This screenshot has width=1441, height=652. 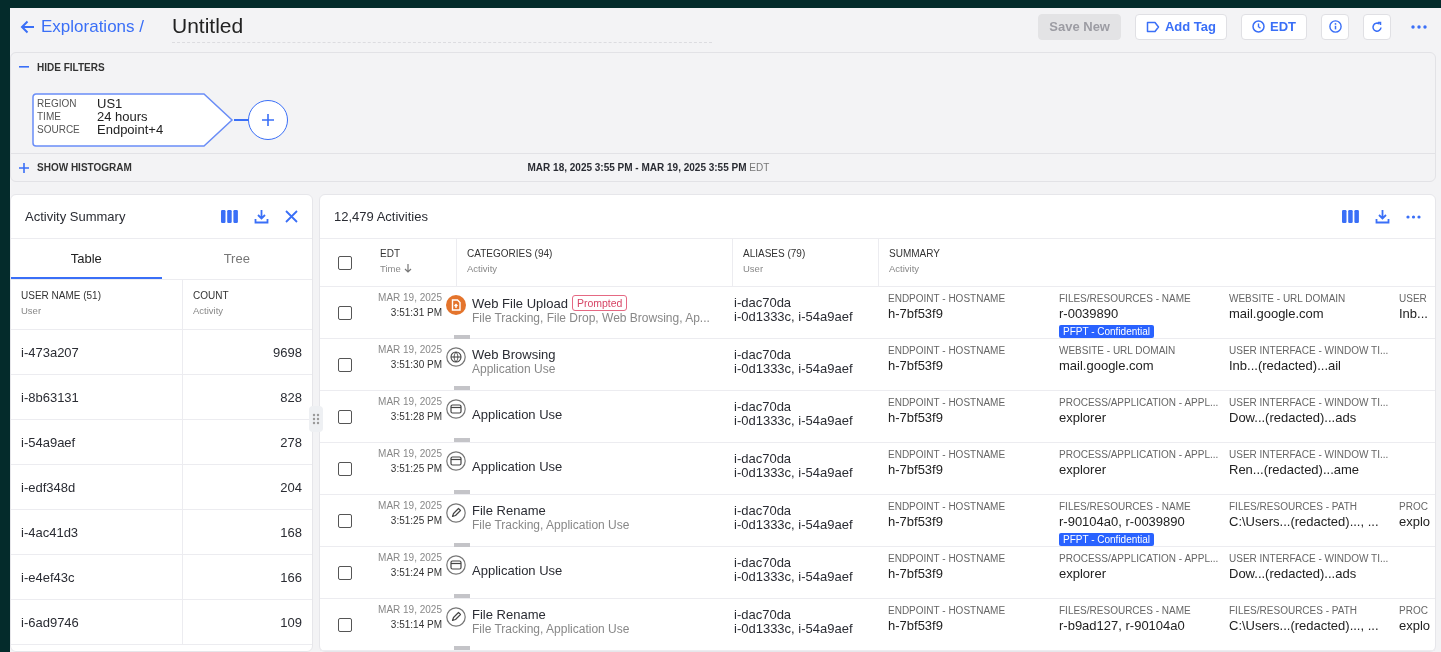 I want to click on back-arrow-icon, so click(x=27, y=26).